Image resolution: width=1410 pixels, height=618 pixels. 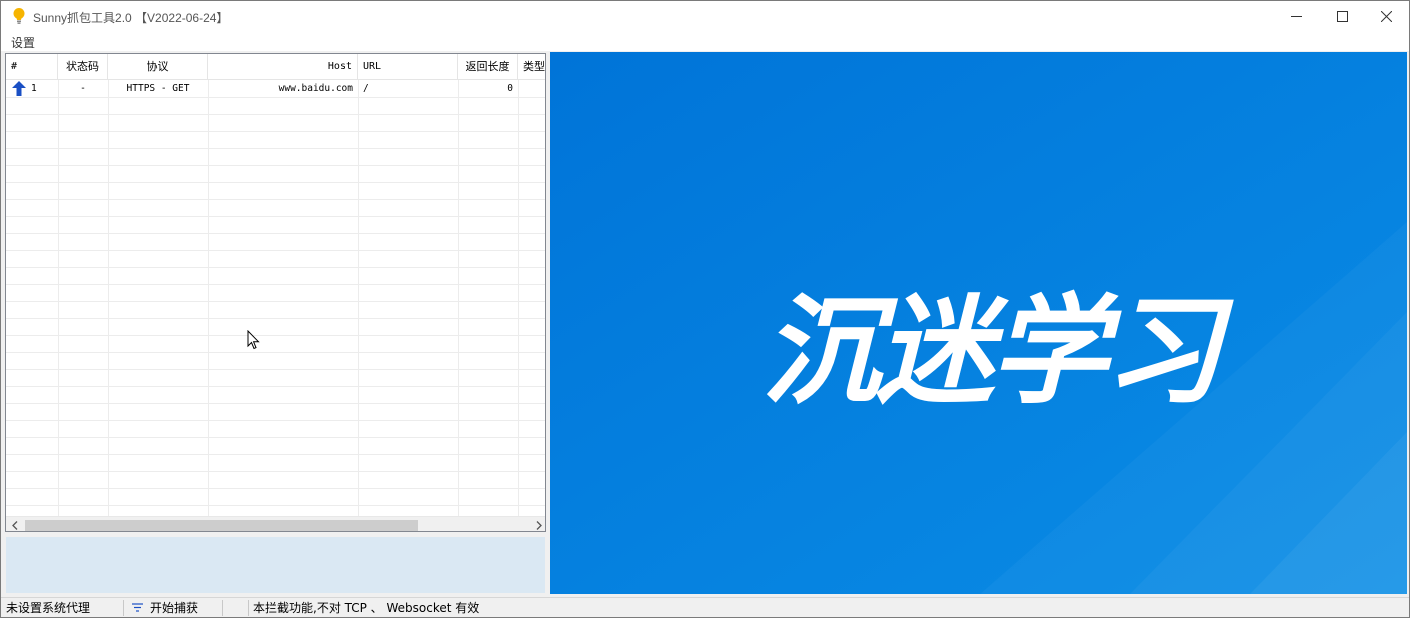 I want to click on column-header-url: URL, so click(x=408, y=67).